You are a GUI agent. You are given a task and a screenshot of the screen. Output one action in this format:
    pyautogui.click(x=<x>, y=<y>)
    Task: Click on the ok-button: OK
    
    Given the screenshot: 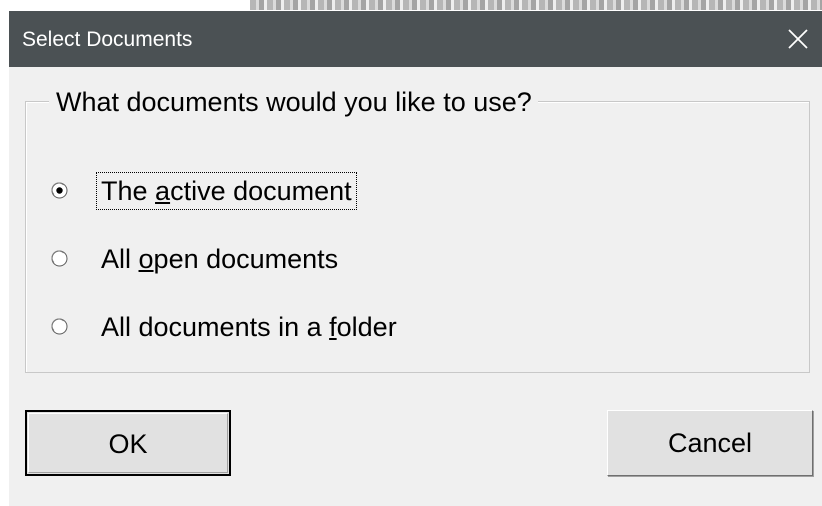 What is the action you would take?
    pyautogui.click(x=128, y=443)
    